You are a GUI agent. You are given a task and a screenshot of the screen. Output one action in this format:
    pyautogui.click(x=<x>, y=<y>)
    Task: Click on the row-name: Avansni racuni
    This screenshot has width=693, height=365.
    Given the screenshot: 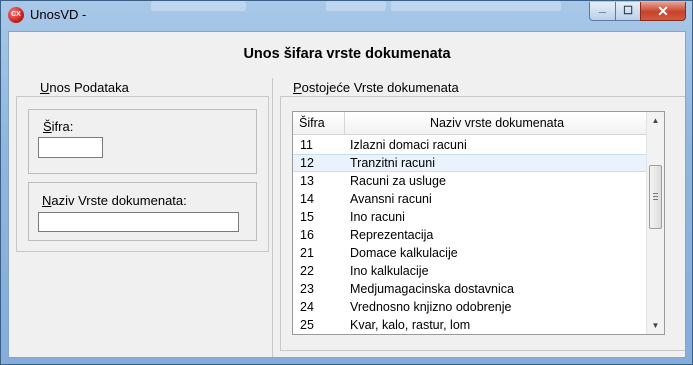 What is the action you would take?
    pyautogui.click(x=391, y=199)
    